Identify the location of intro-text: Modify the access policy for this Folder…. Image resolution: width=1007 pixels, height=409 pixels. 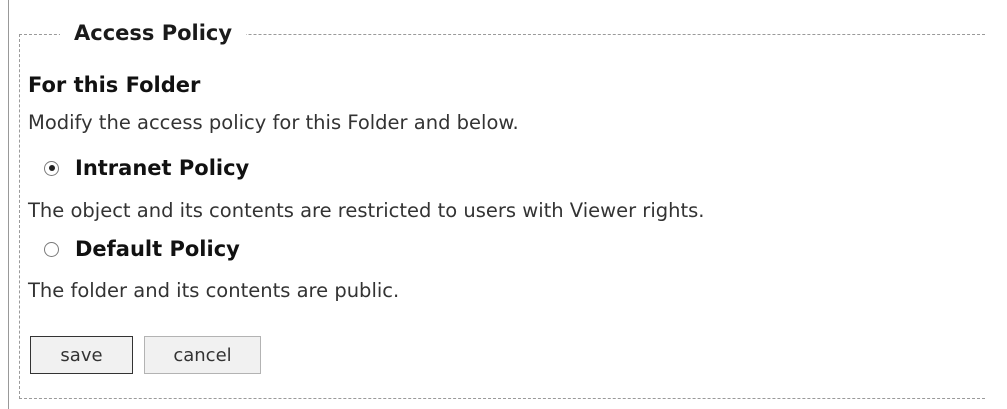
(273, 122).